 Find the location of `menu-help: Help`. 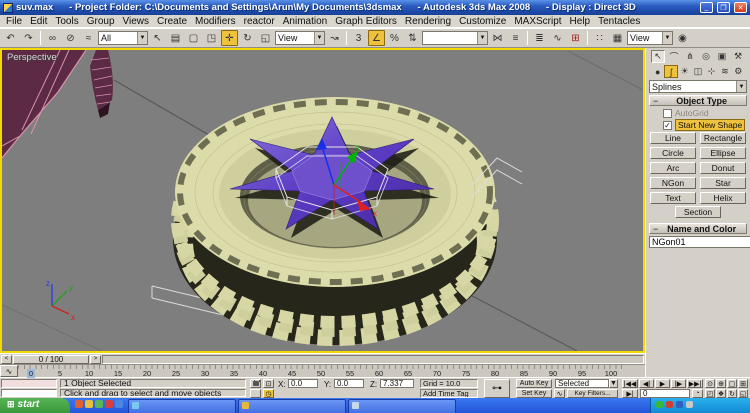

menu-help: Help is located at coordinates (580, 21).